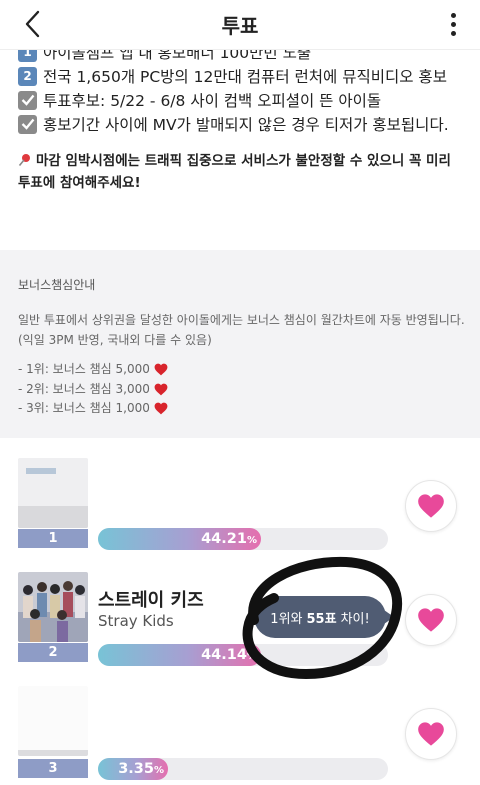 The image size is (480, 785). What do you see at coordinates (243, 769) in the screenshot?
I see `vote-share-bar: 3.35%` at bounding box center [243, 769].